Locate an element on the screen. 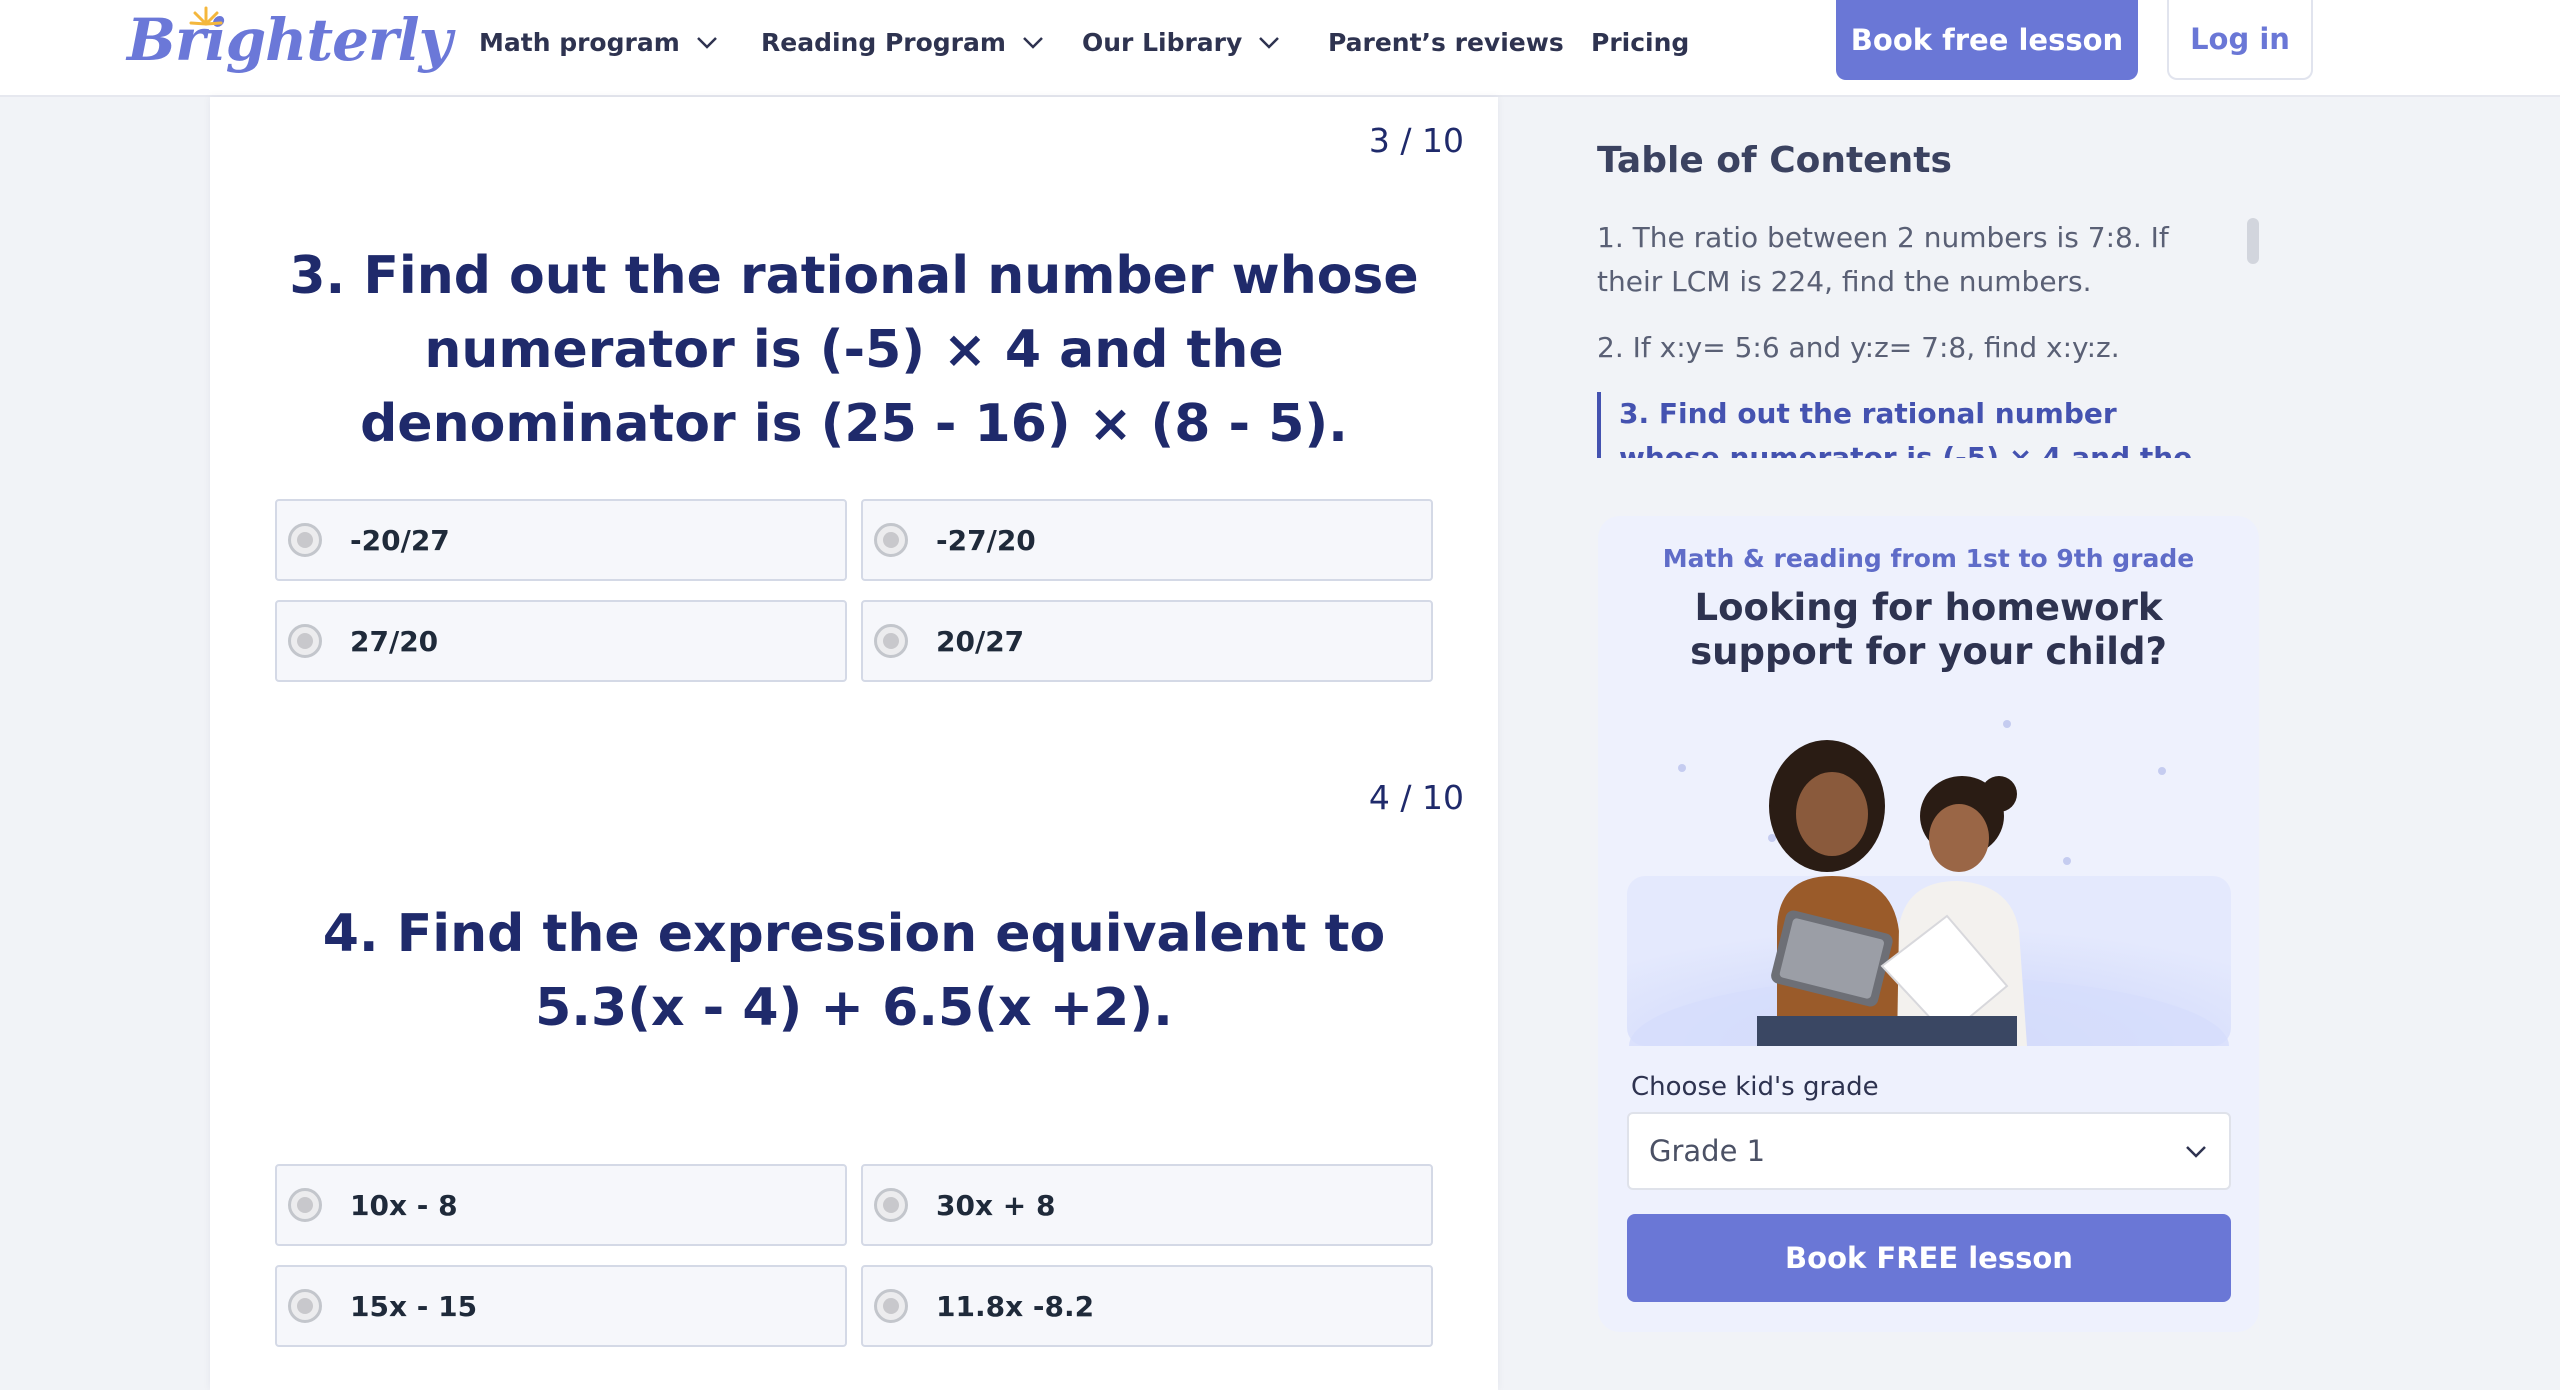 The width and height of the screenshot is (2560, 1390). option-label: 27/20 is located at coordinates (394, 641).